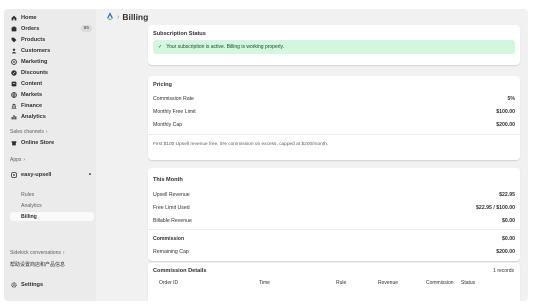  I want to click on sidebar-item-label: Marketing, so click(34, 62).